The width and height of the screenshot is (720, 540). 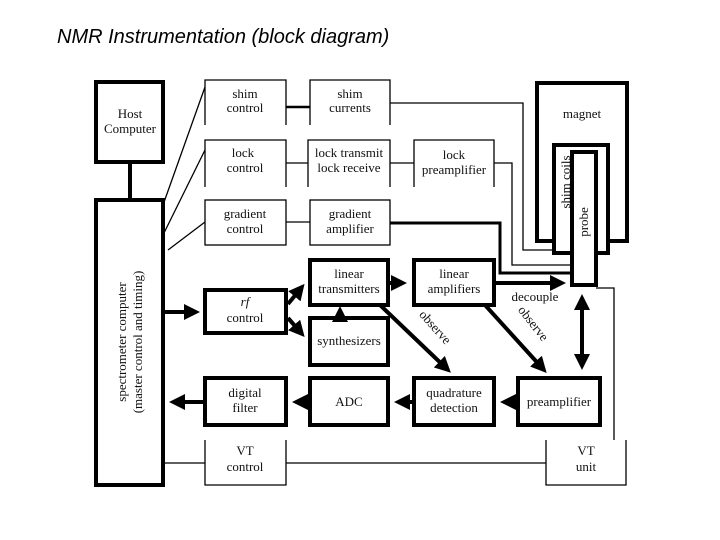 I want to click on shim-currents-label: shim currents, so click(x=350, y=100).